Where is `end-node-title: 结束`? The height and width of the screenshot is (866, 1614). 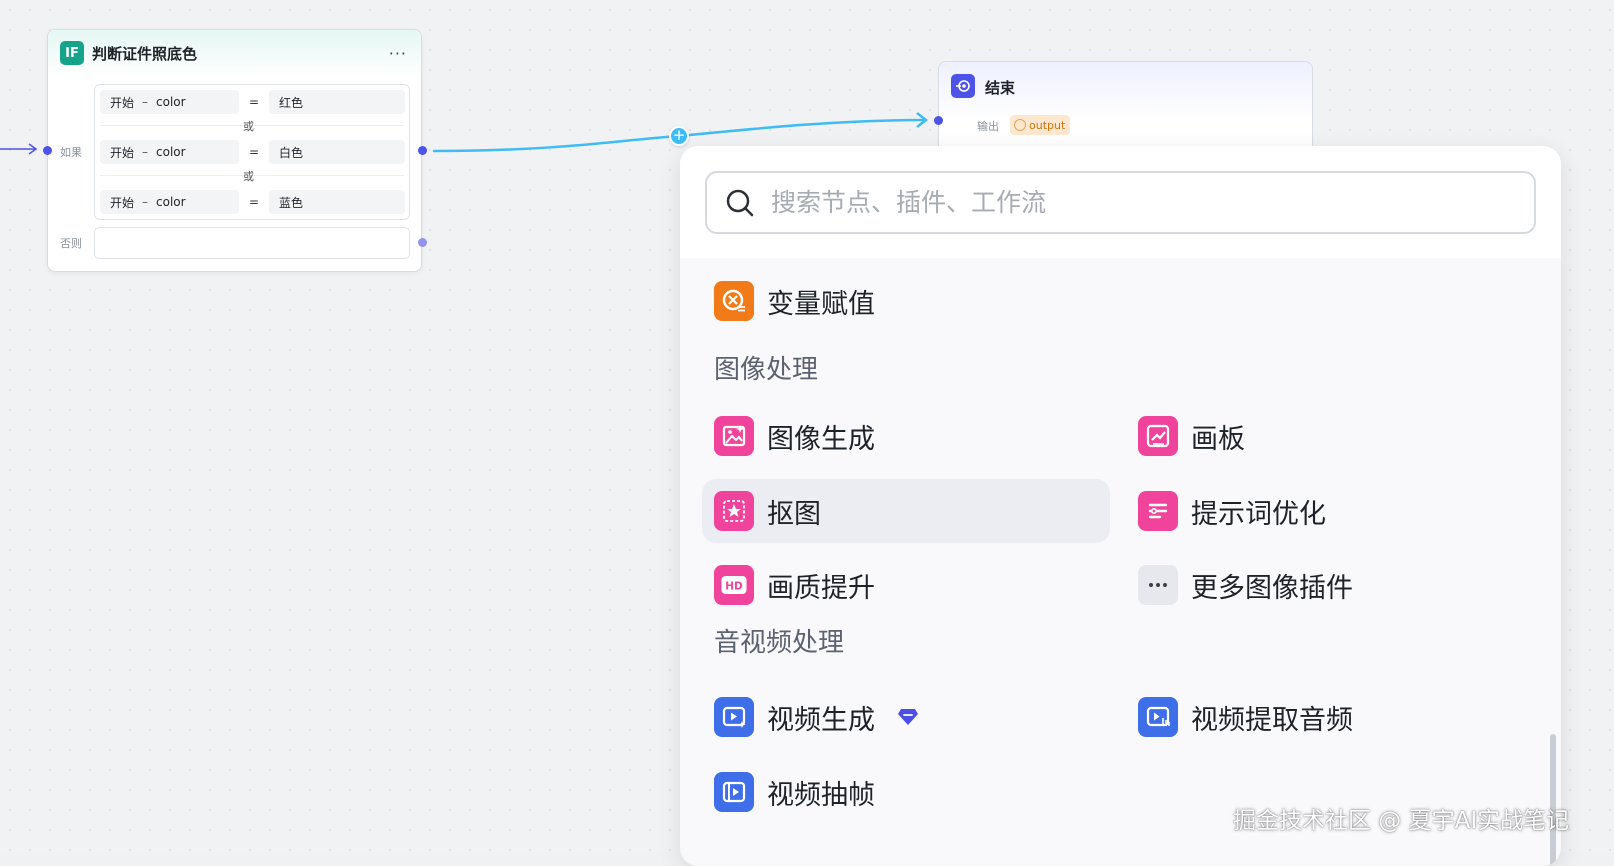 end-node-title: 结束 is located at coordinates (1000, 88).